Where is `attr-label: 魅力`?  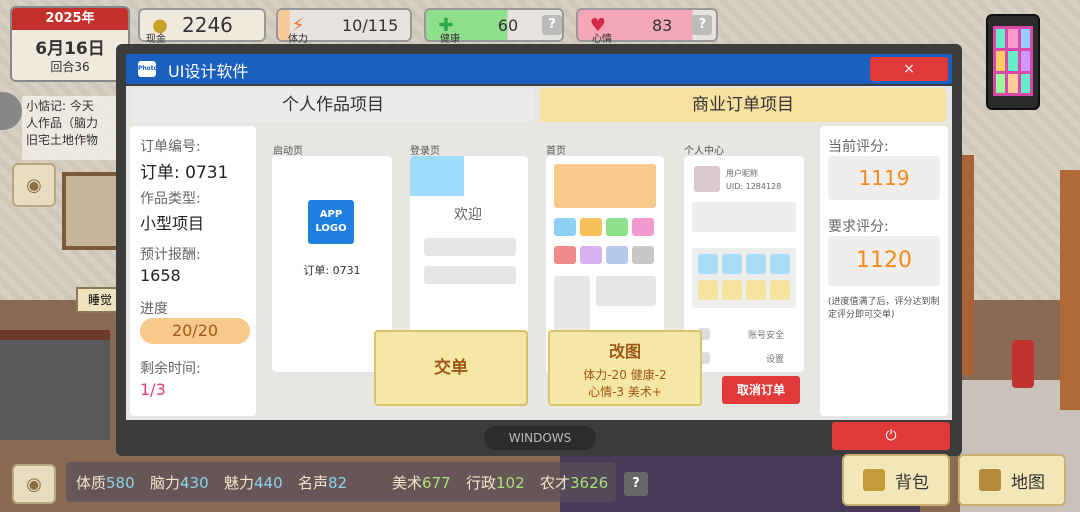 attr-label: 魅力 is located at coordinates (239, 483).